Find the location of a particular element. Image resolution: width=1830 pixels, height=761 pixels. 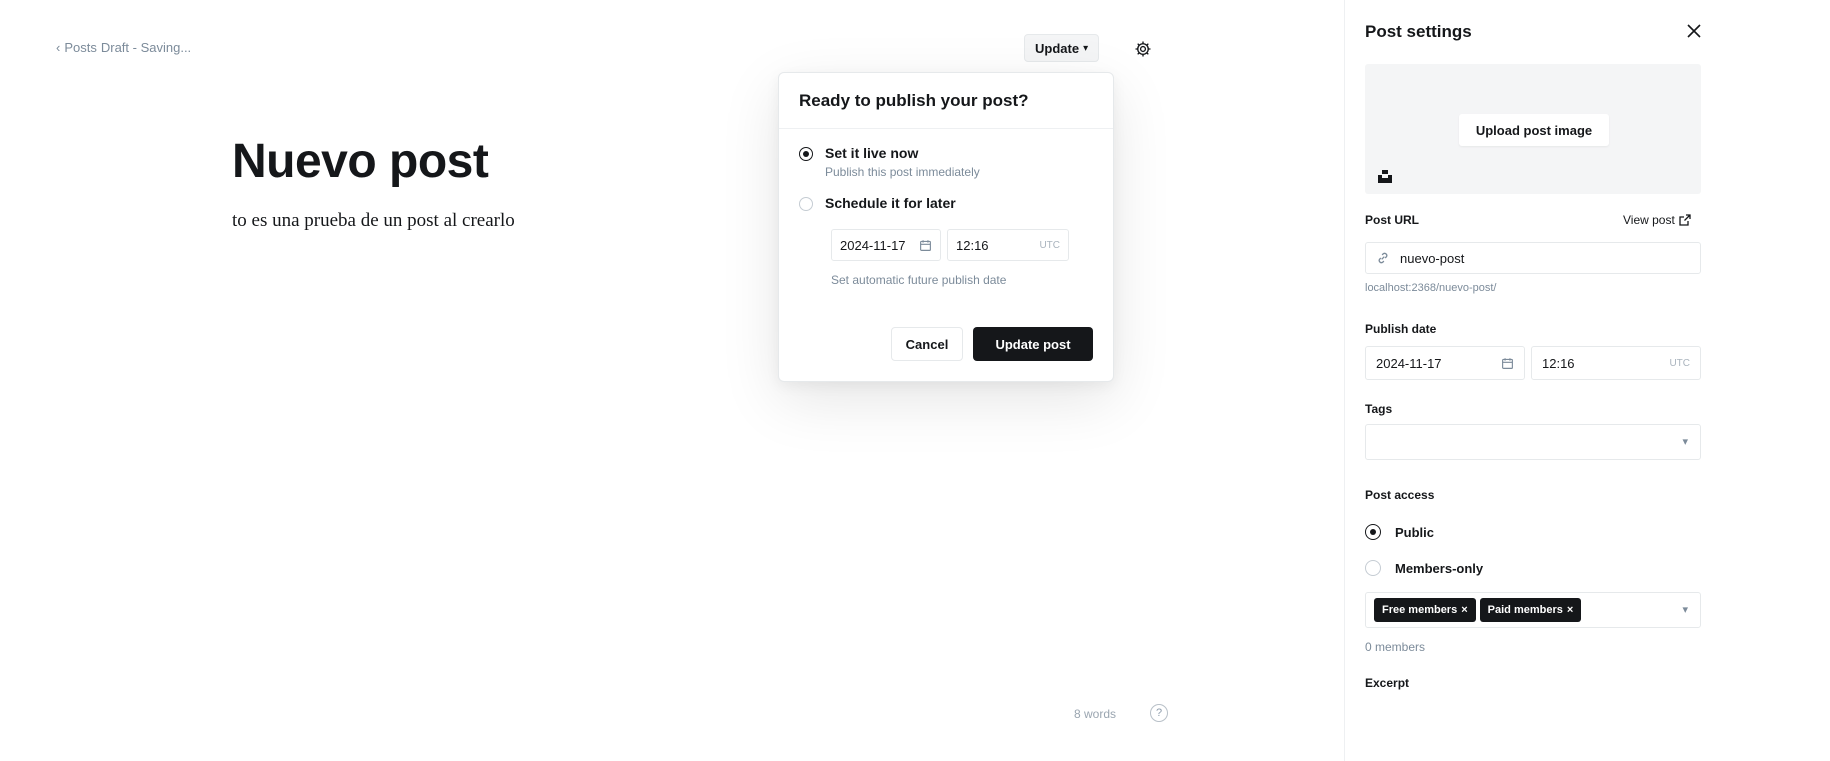

access-public-label: Public is located at coordinates (1415, 532).